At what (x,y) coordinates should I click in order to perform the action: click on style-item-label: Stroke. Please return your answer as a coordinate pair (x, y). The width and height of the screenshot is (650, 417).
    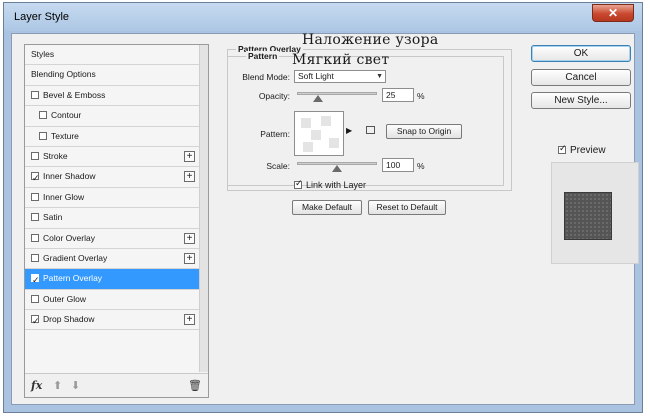
    Looking at the image, I should click on (55, 155).